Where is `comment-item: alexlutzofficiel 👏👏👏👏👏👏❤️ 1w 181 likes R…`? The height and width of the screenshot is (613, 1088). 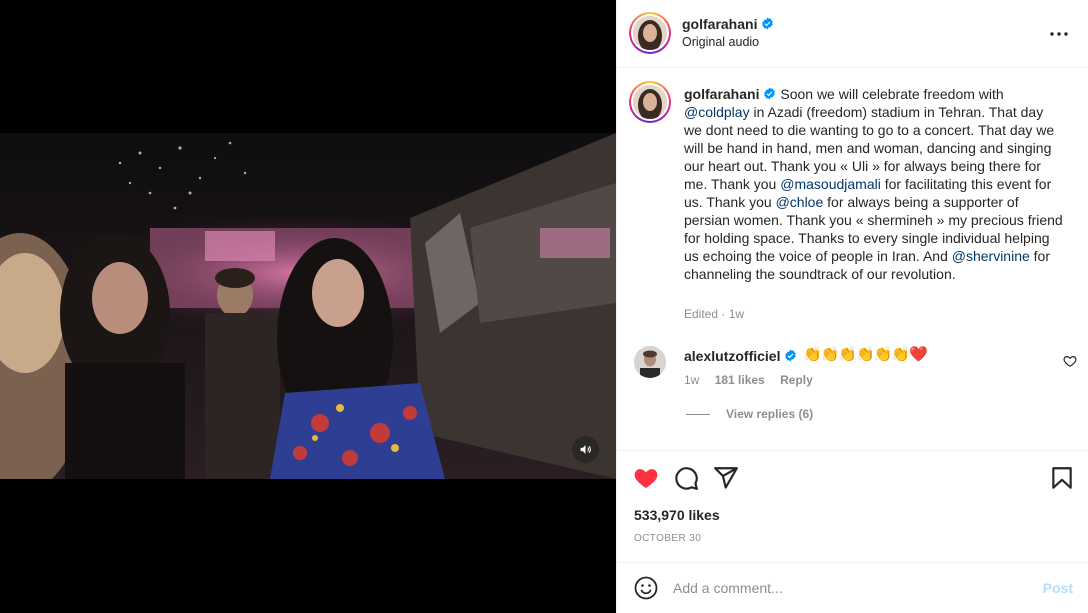 comment-item: alexlutzofficiel 👏👏👏👏👏👏❤️ 1w 181 likes R… is located at coordinates (852, 385).